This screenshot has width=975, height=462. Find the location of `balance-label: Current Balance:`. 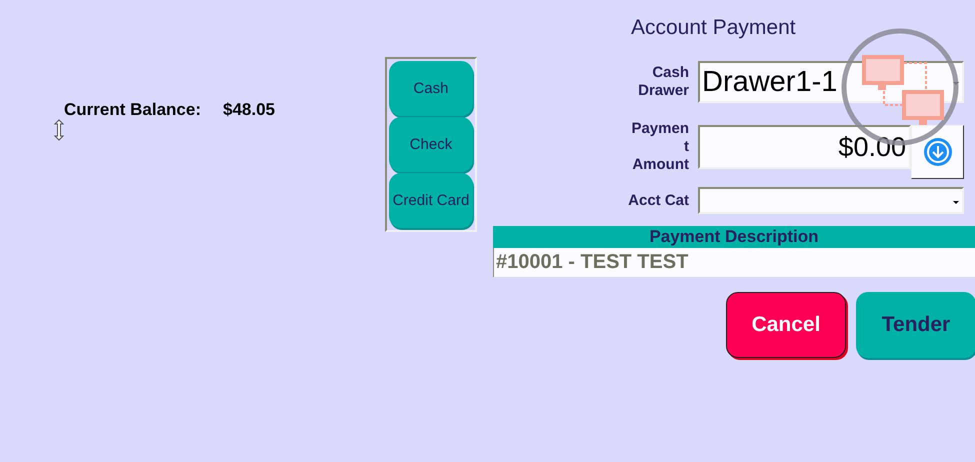

balance-label: Current Balance: is located at coordinates (132, 110).